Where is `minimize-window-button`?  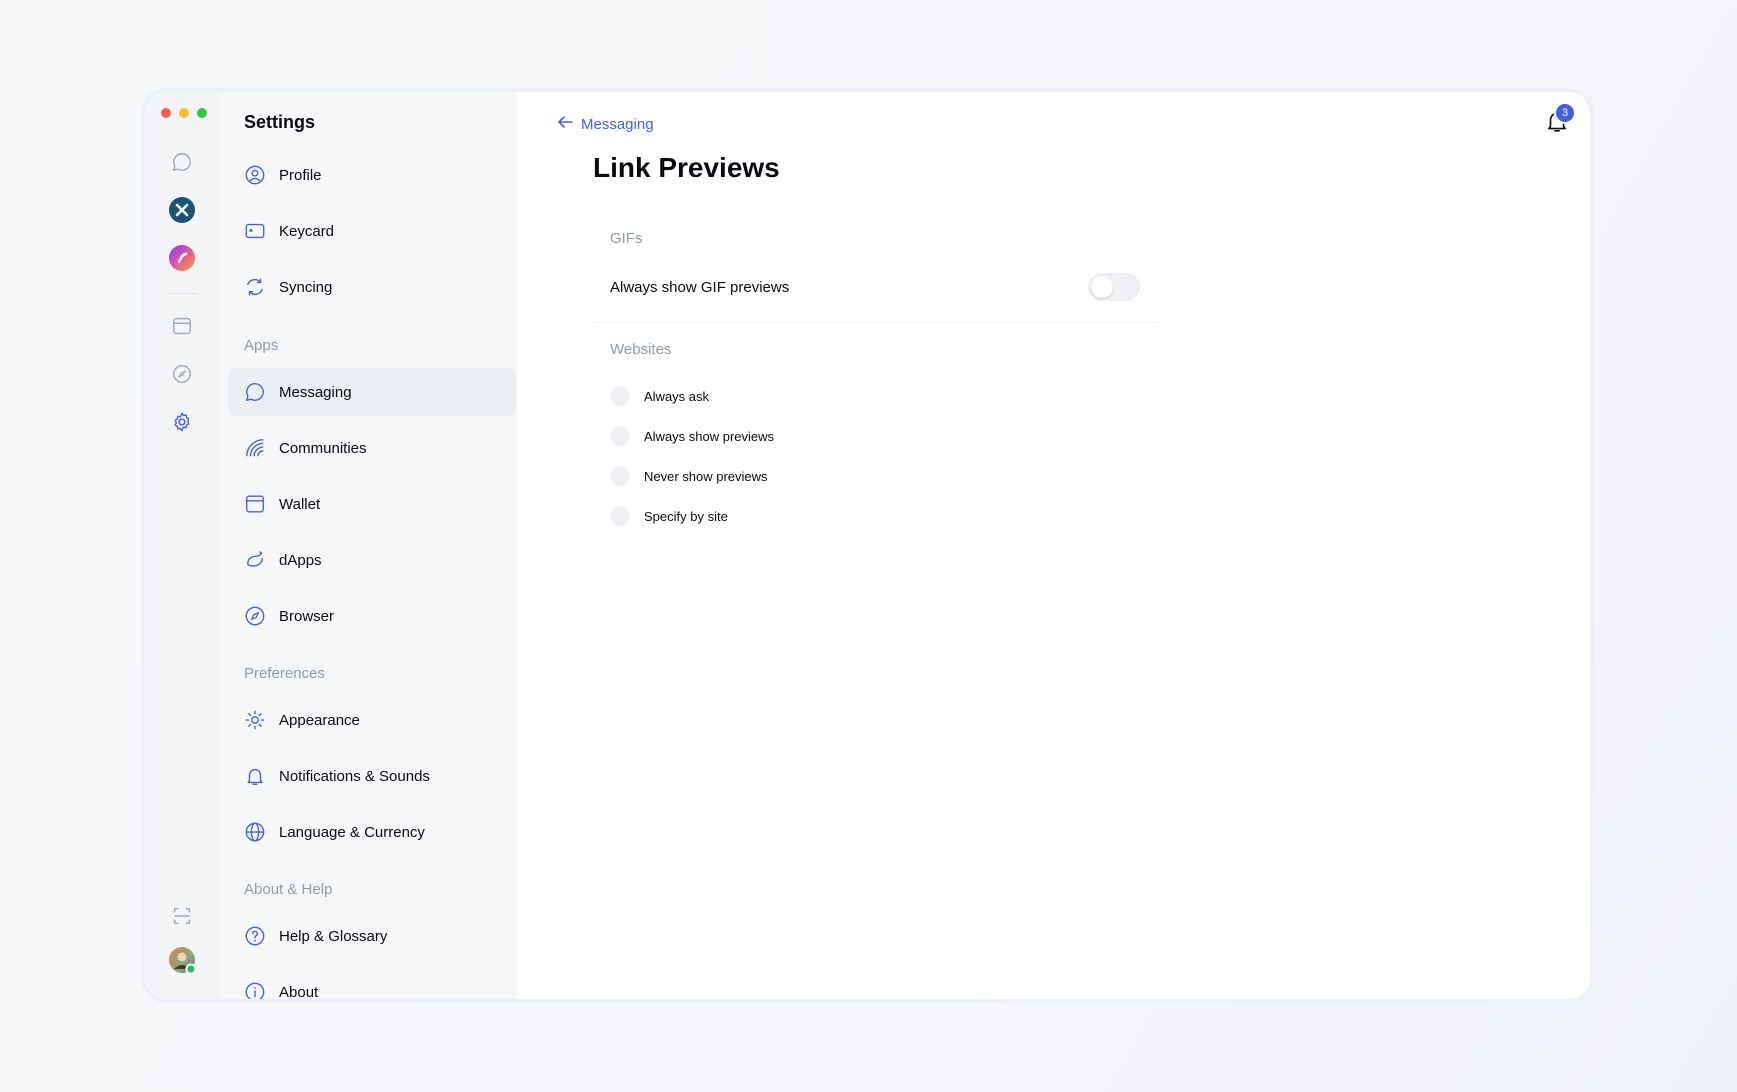 minimize-window-button is located at coordinates (184, 113).